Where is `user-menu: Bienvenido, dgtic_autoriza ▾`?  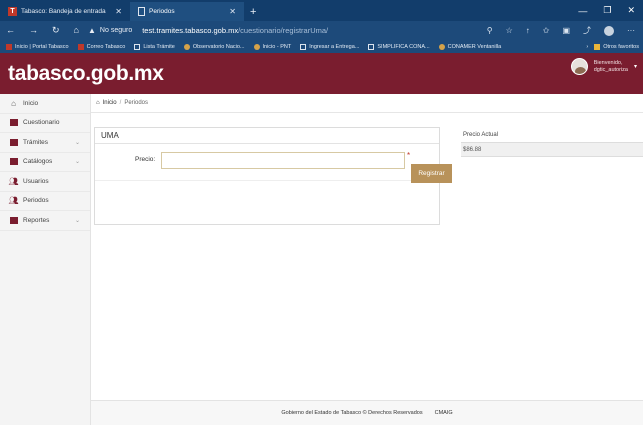
user-menu: Bienvenido, dgtic_autoriza ▾ is located at coordinates (603, 66).